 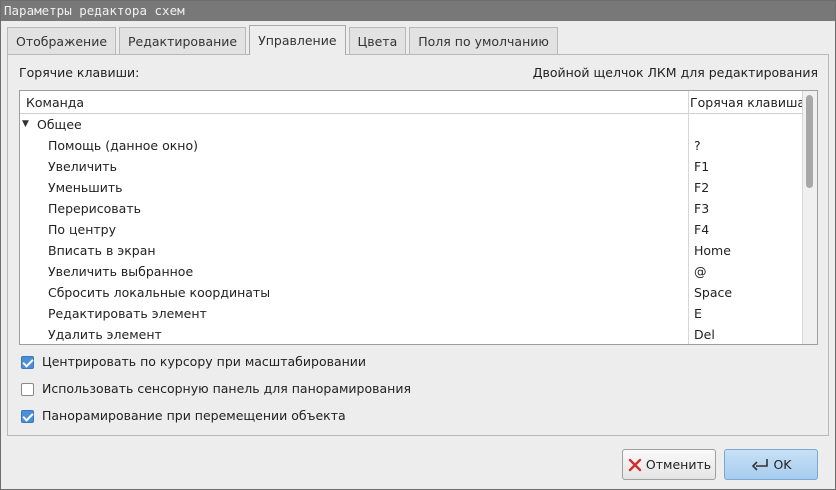 What do you see at coordinates (297, 40) in the screenshot?
I see `tab-controls: Управление` at bounding box center [297, 40].